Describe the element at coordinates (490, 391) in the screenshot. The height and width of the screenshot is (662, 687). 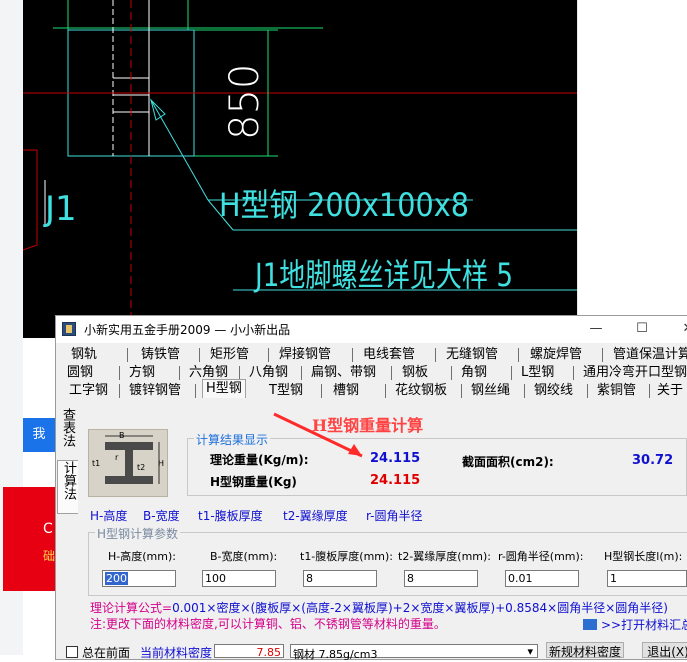
I see `tab-wire-rope: 钢丝绳` at that location.